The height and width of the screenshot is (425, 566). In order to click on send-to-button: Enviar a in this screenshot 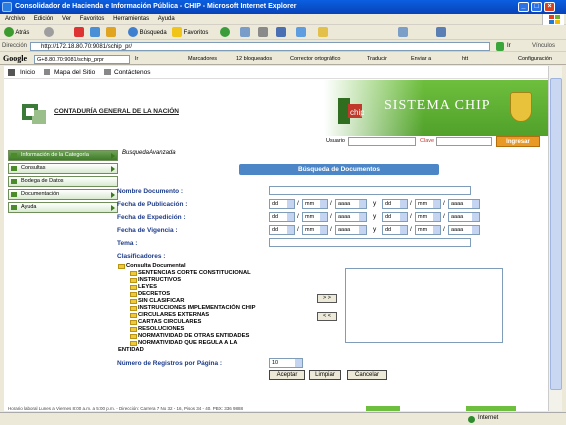, I will do `click(421, 59)`.